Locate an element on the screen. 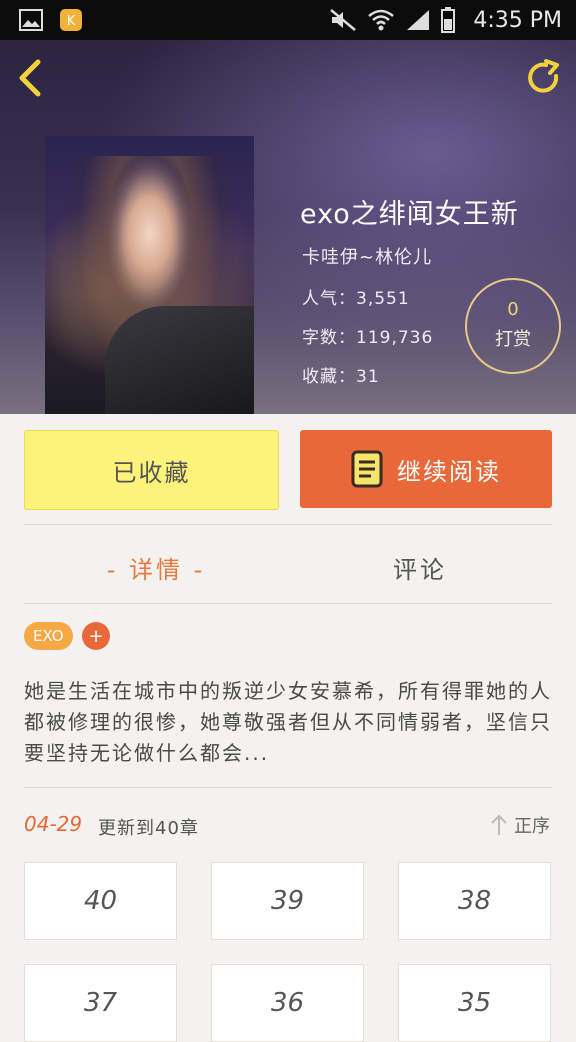 The width and height of the screenshot is (576, 1042). signal-icon is located at coordinates (418, 20).